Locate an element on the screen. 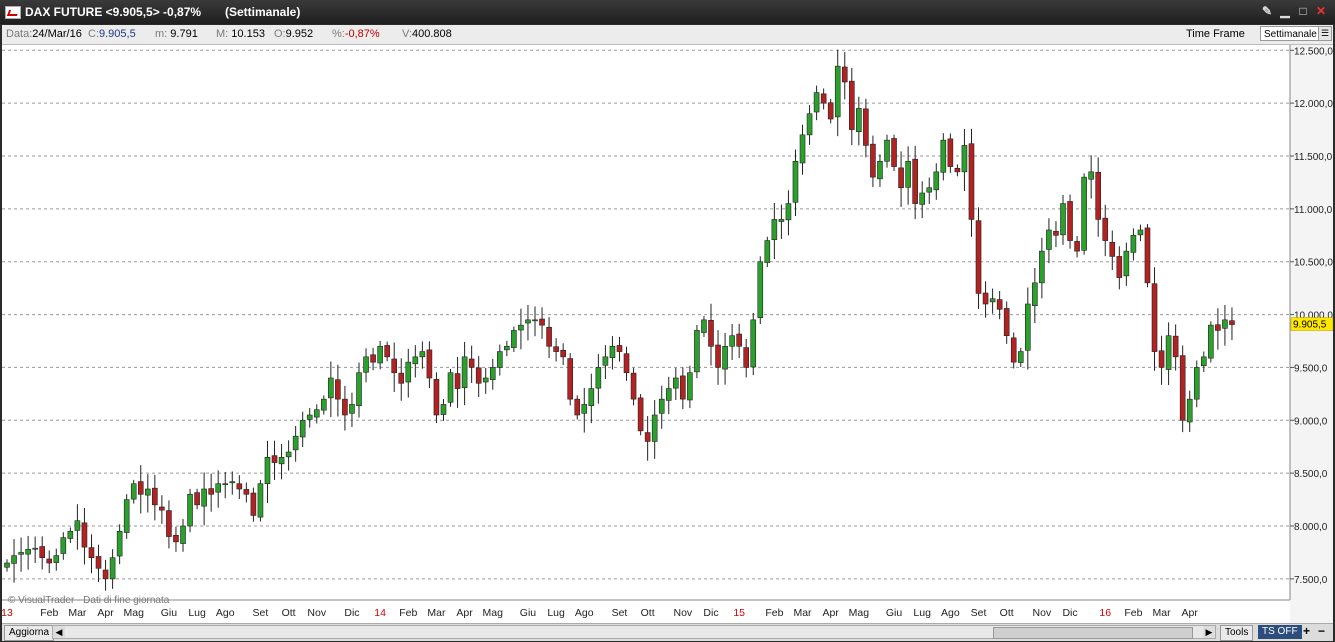  y-tick-label: 12.000,0 is located at coordinates (1313, 104).